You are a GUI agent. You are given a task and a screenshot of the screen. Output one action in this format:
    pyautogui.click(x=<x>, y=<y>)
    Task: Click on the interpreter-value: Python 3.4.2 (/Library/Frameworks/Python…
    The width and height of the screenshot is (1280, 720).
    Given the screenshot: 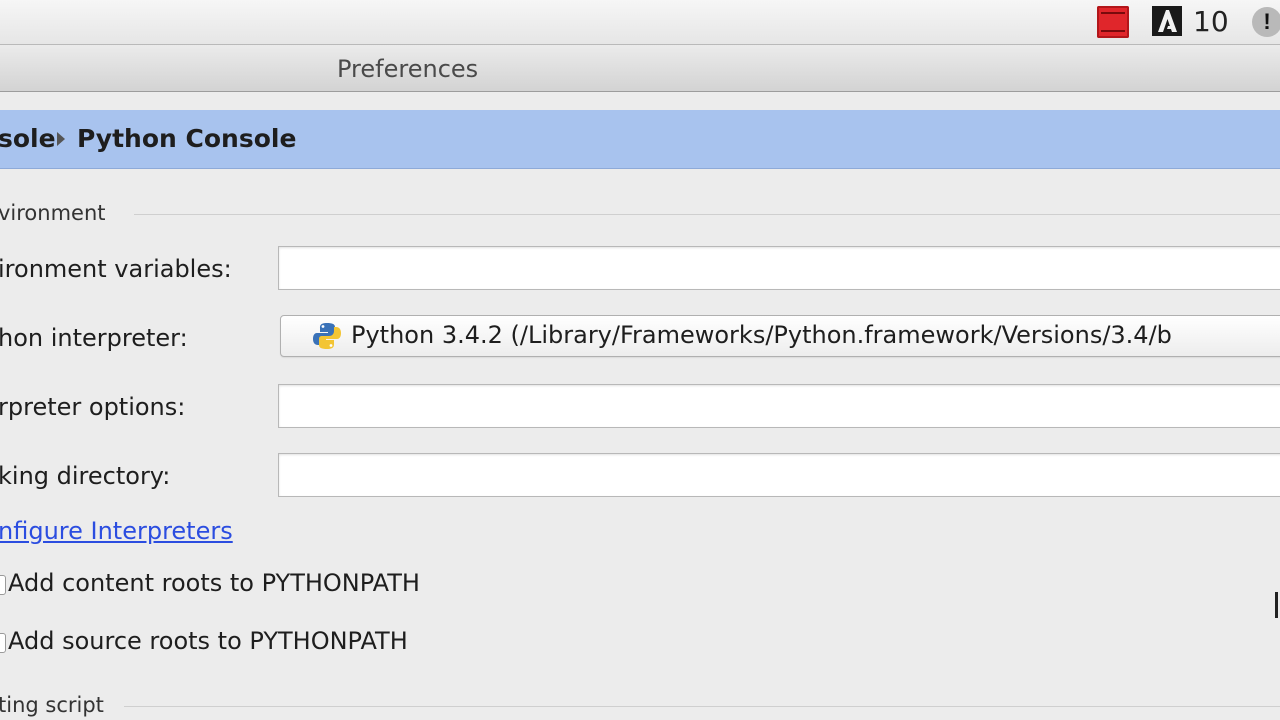 What is the action you would take?
    pyautogui.click(x=761, y=335)
    